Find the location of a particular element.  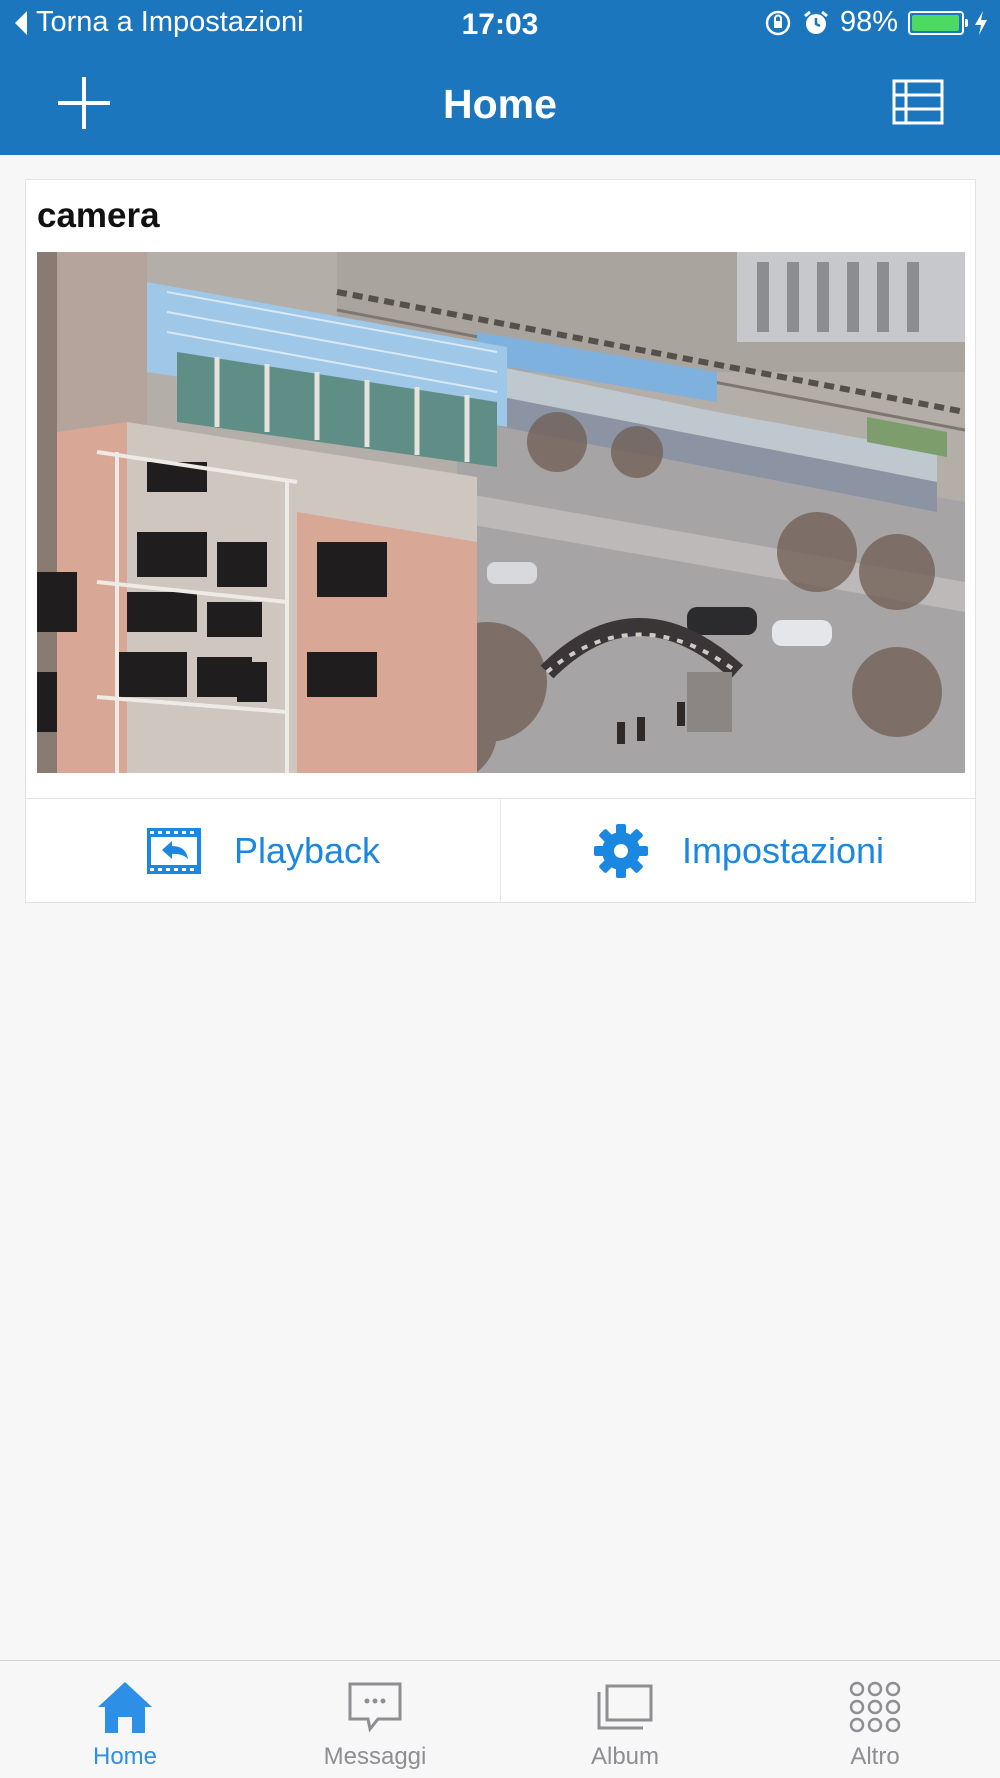

battery-icon is located at coordinates (938, 22).